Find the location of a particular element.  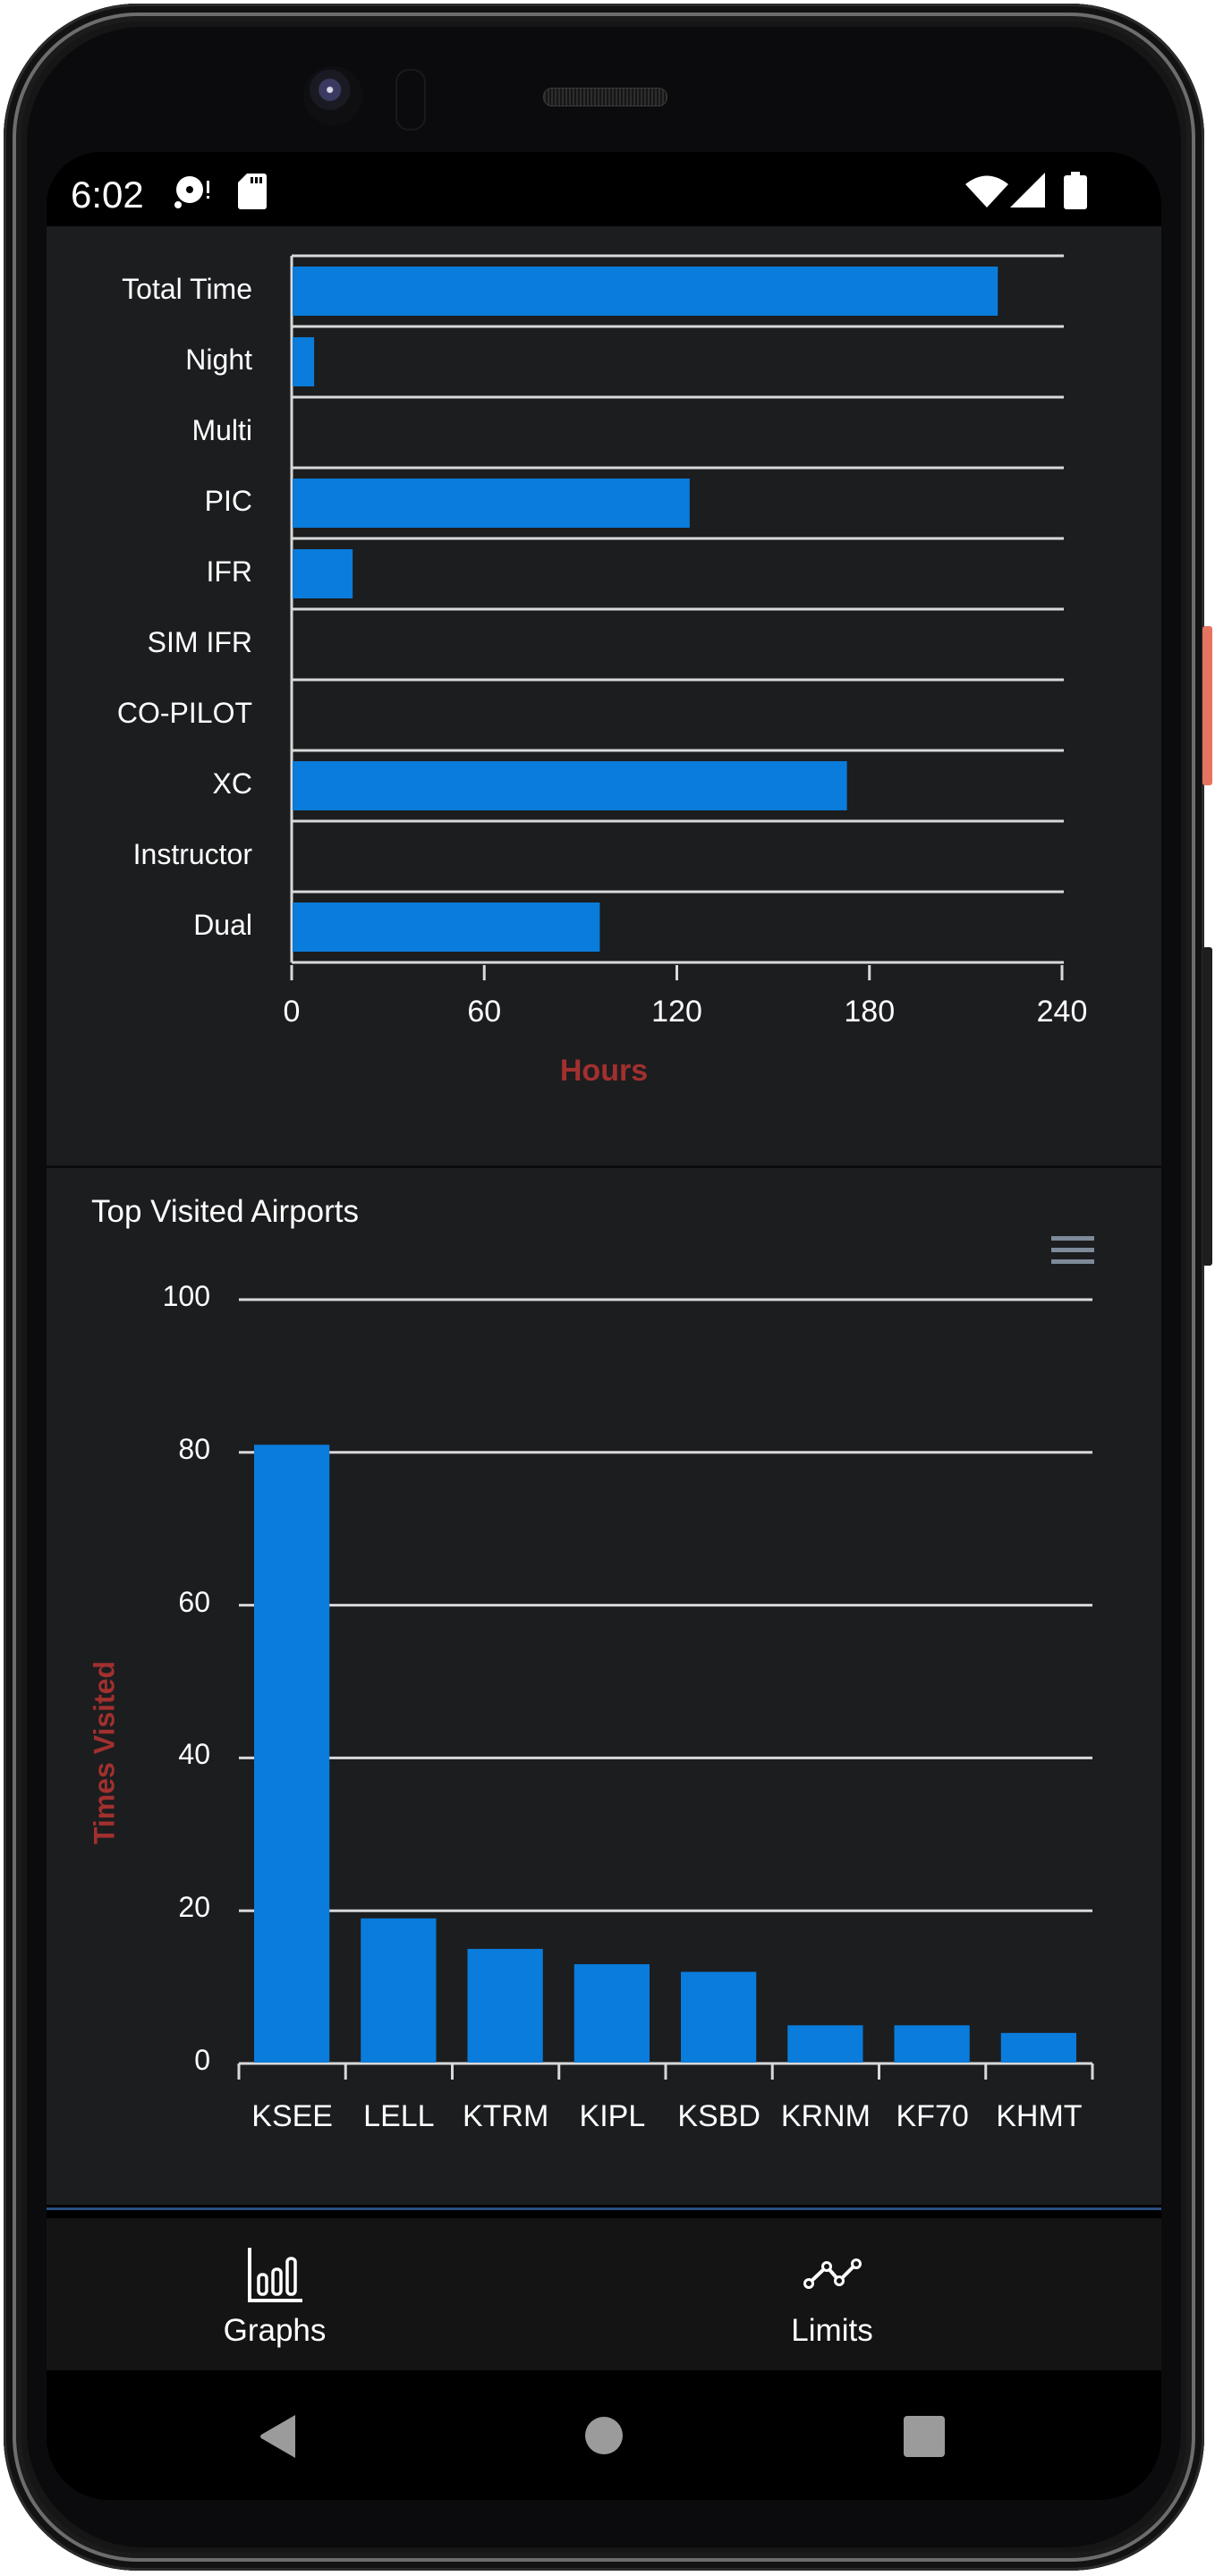

volume-button is located at coordinates (1207, 1106).